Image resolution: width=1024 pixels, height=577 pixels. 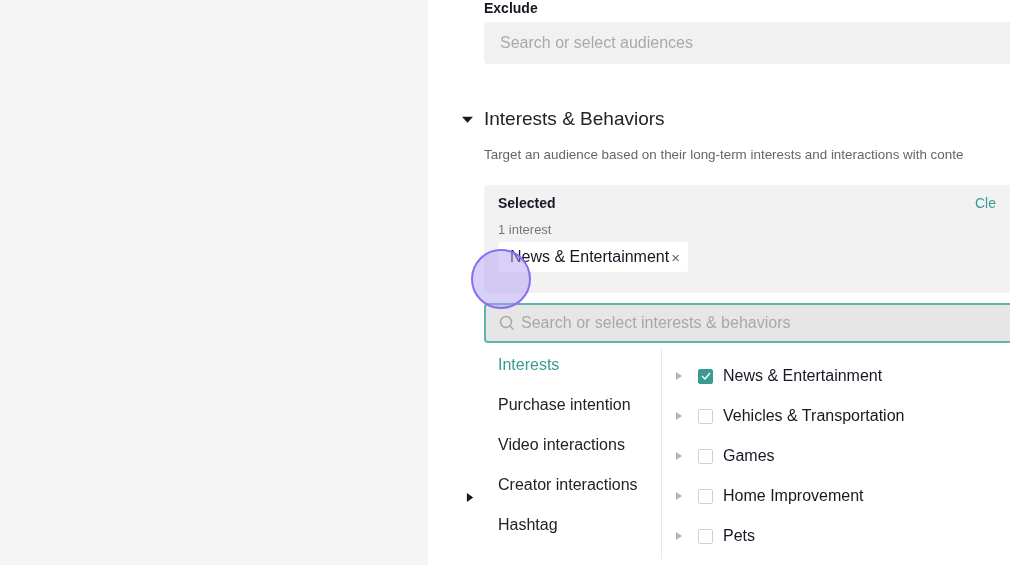 I want to click on section-description: Target an audience based on their long-term interests and interactions with conte, so click(x=724, y=154).